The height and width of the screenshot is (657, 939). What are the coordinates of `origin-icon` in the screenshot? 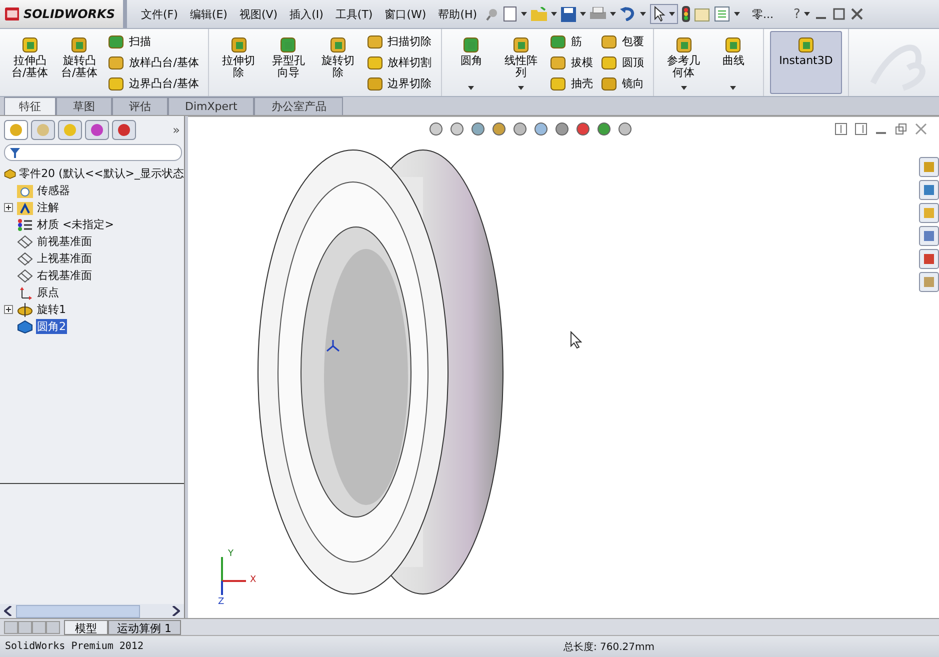 It's located at (25, 293).